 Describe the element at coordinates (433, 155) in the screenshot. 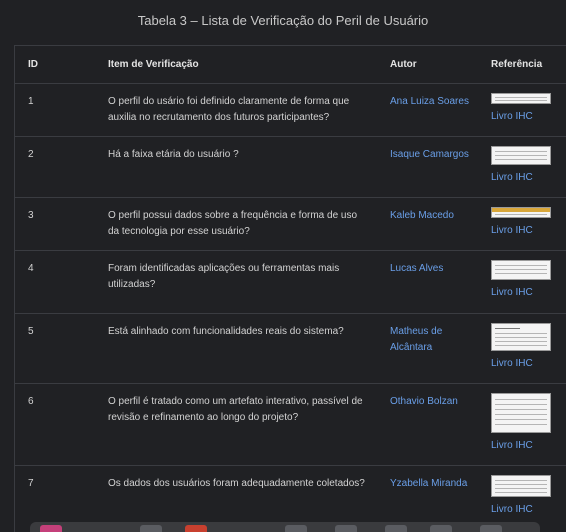

I see `author-link: Isaque Camargos` at that location.